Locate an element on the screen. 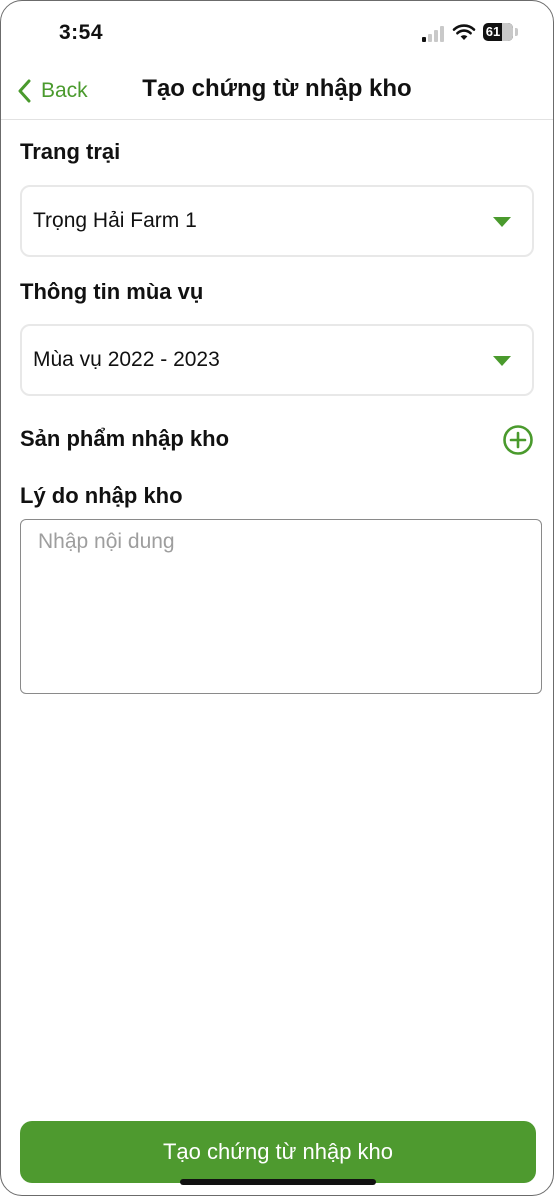  back-button: Back is located at coordinates (52, 91).